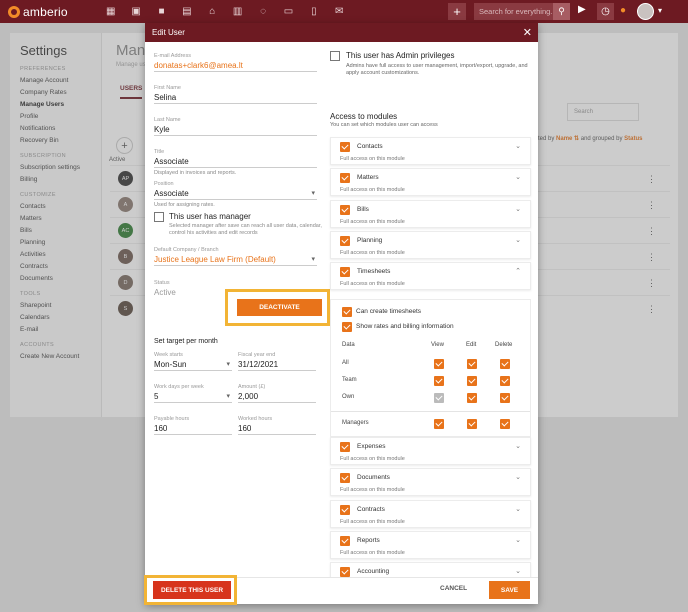 Image resolution: width=688 pixels, height=612 pixels. I want to click on fiscal-year-field: Fiscal year end 31/12/2021, so click(277, 361).